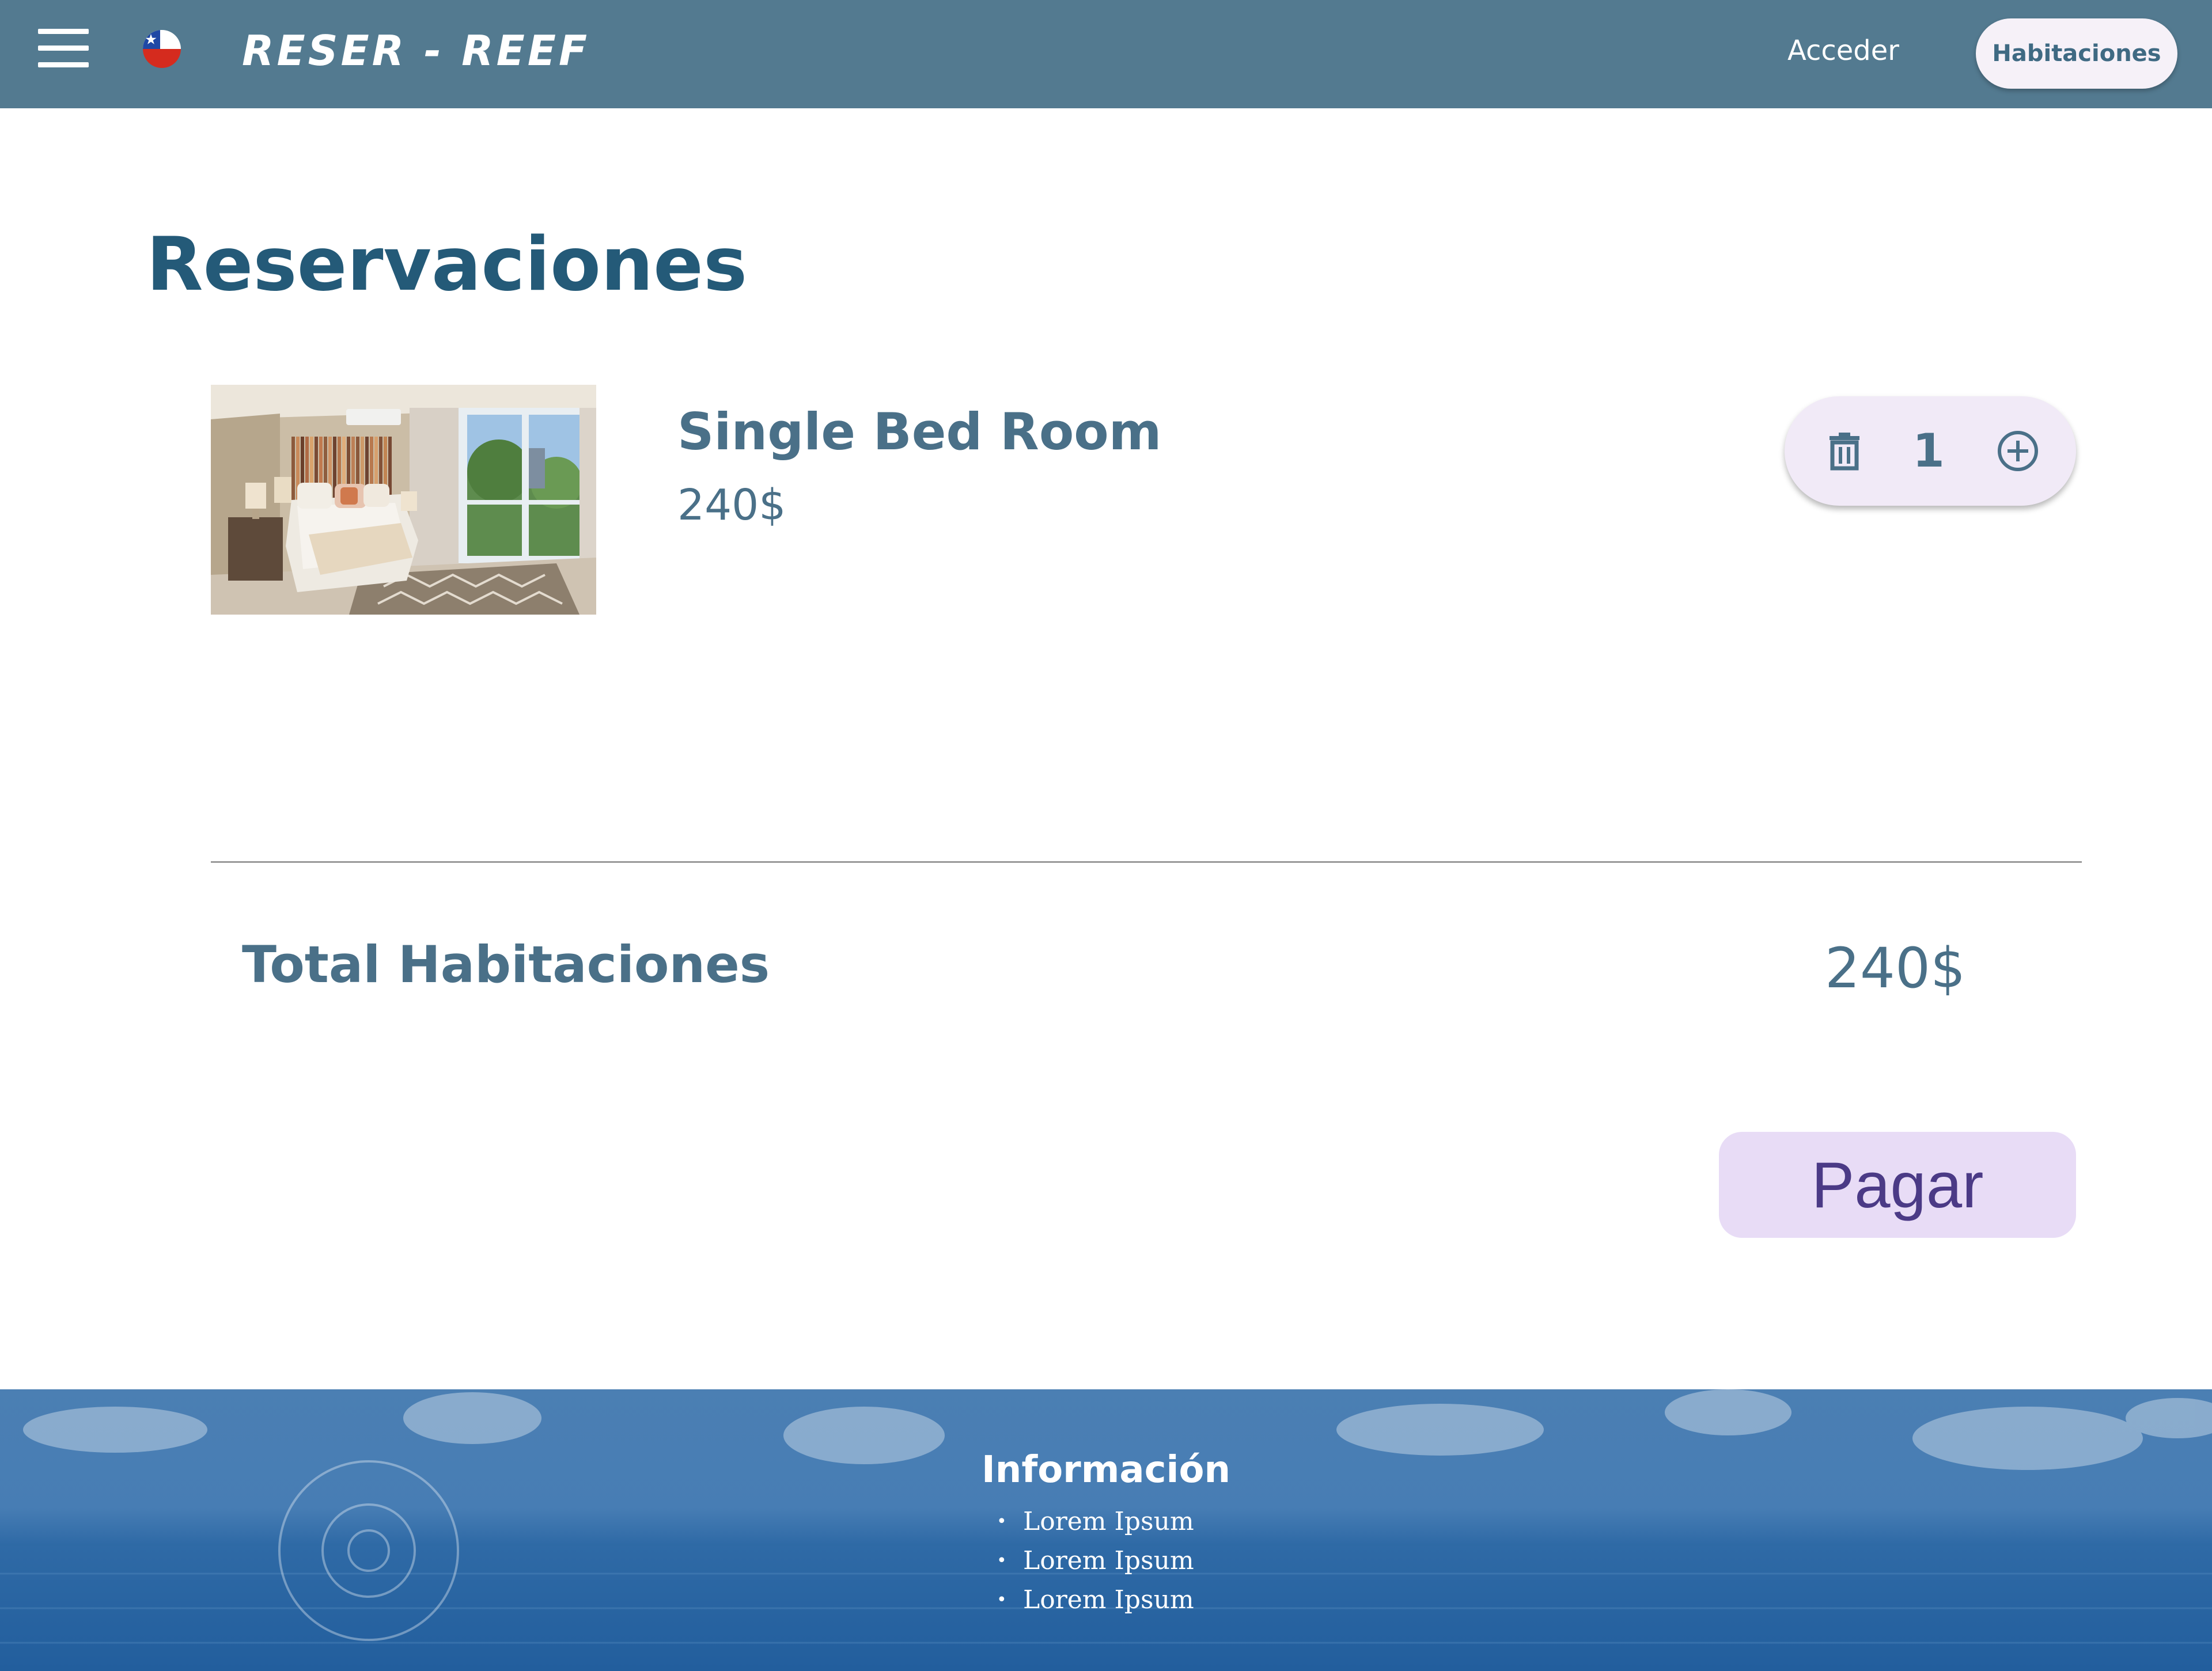 The height and width of the screenshot is (1671, 2212). What do you see at coordinates (403, 500) in the screenshot?
I see `room-photo` at bounding box center [403, 500].